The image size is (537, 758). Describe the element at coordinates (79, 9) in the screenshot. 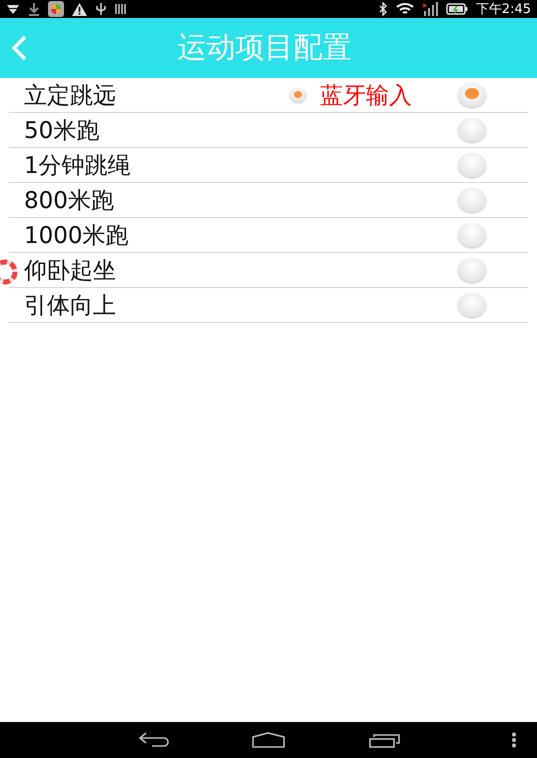

I see `warning-icon` at that location.